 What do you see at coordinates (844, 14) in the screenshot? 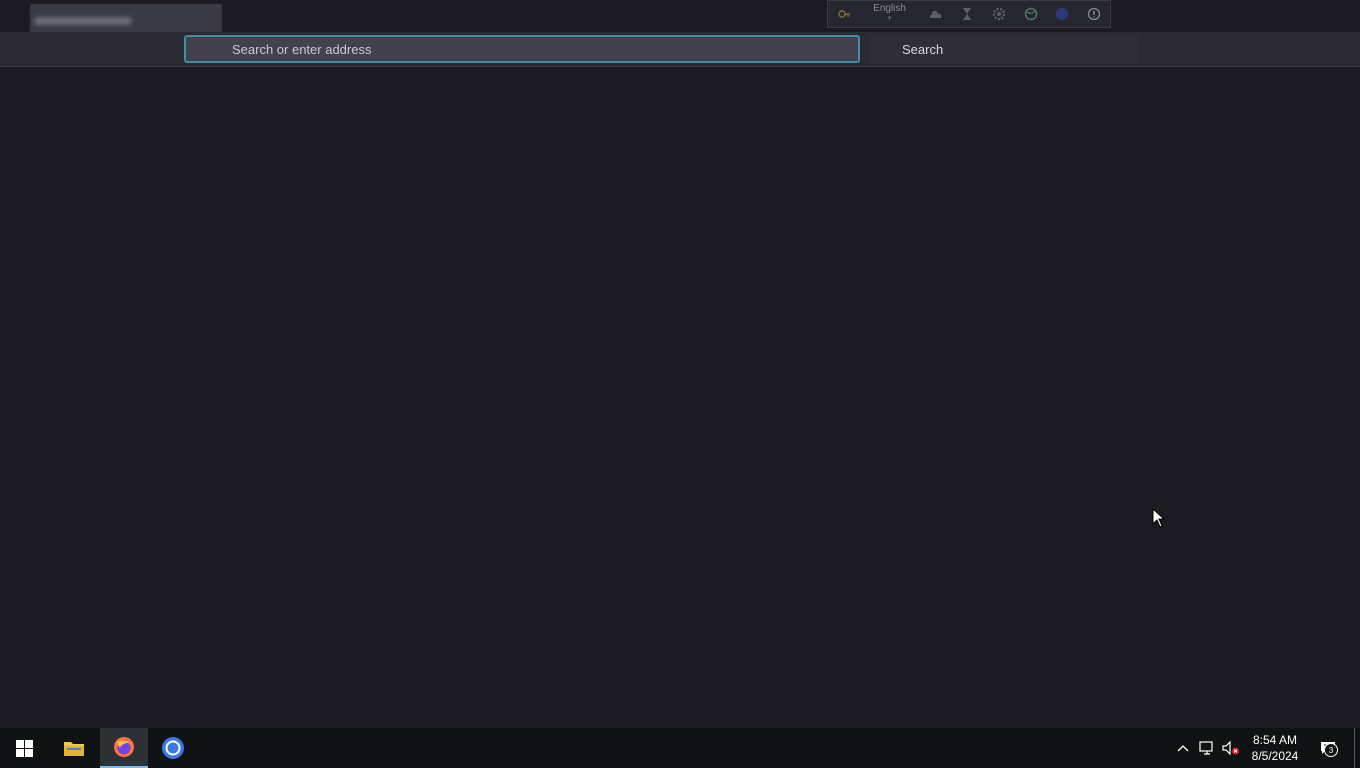
I see `key-icon` at bounding box center [844, 14].